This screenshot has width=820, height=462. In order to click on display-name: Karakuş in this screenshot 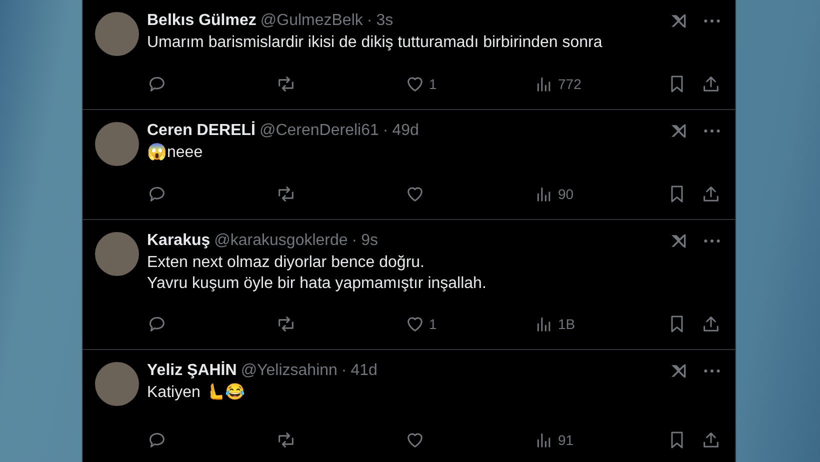, I will do `click(178, 241)`.